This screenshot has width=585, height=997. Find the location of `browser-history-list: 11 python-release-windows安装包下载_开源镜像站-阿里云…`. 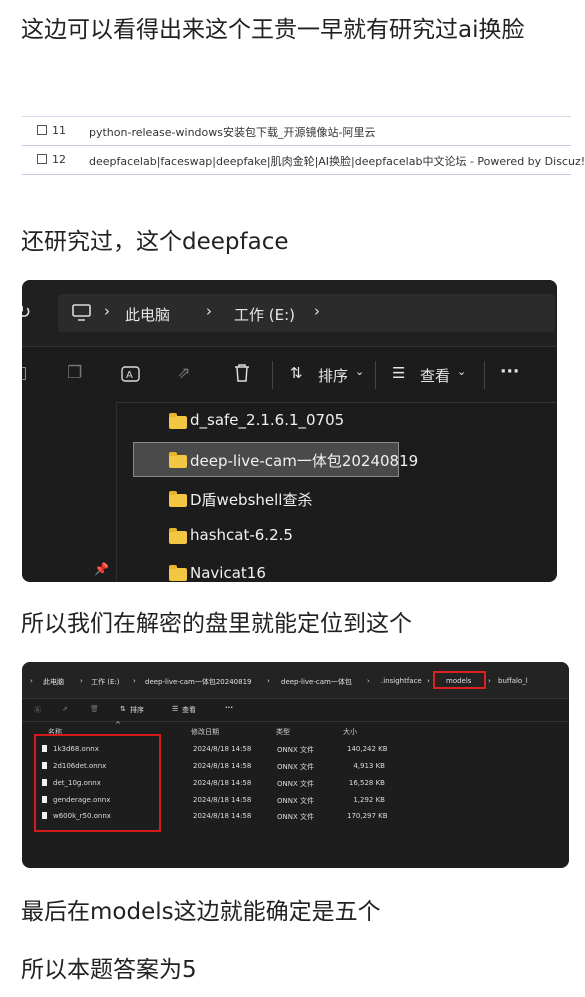

browser-history-list: 11 python-release-windows安装包下载_开源镜像站-阿里云… is located at coordinates (303, 145).